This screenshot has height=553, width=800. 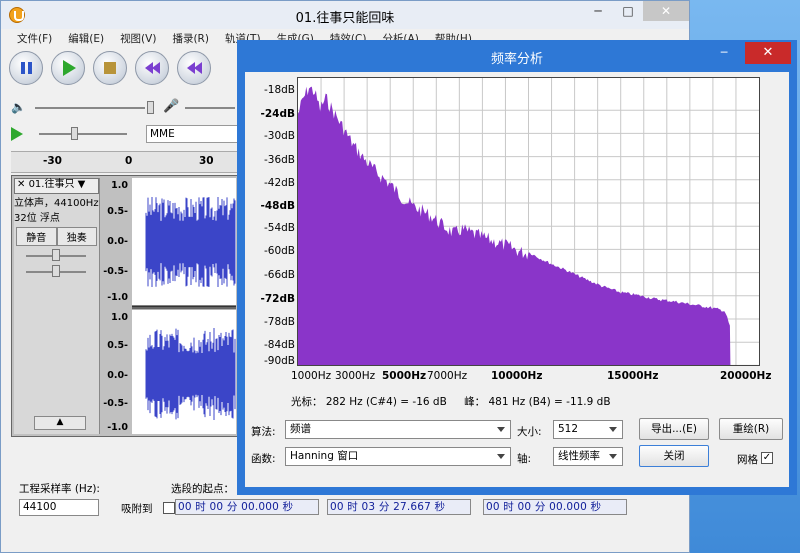 What do you see at coordinates (555, 507) in the screenshot?
I see `audio-position-time: 00 时 00 分 00.000 秒` at bounding box center [555, 507].